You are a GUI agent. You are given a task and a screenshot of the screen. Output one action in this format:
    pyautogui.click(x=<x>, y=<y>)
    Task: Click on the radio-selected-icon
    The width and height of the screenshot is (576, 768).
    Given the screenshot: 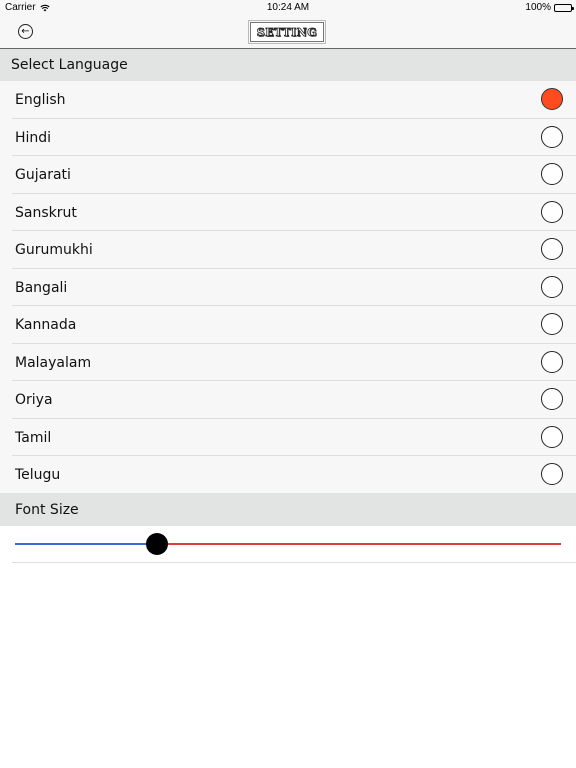 What is the action you would take?
    pyautogui.click(x=552, y=99)
    